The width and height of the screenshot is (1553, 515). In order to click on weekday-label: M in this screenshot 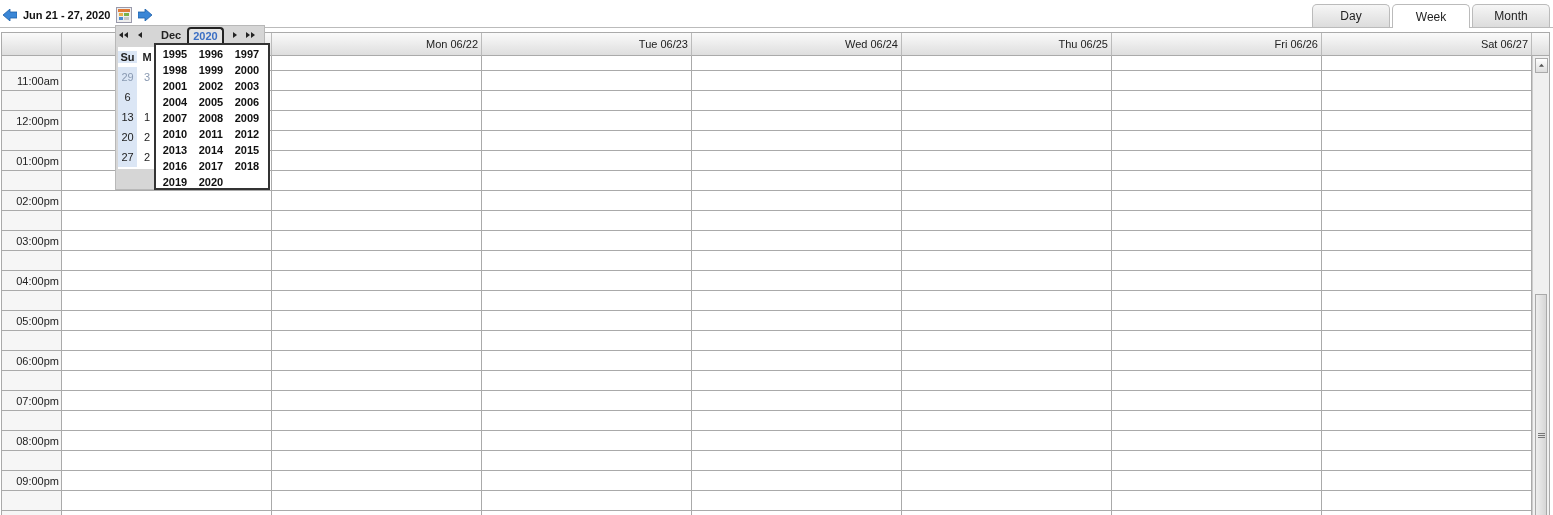, I will do `click(147, 57)`.